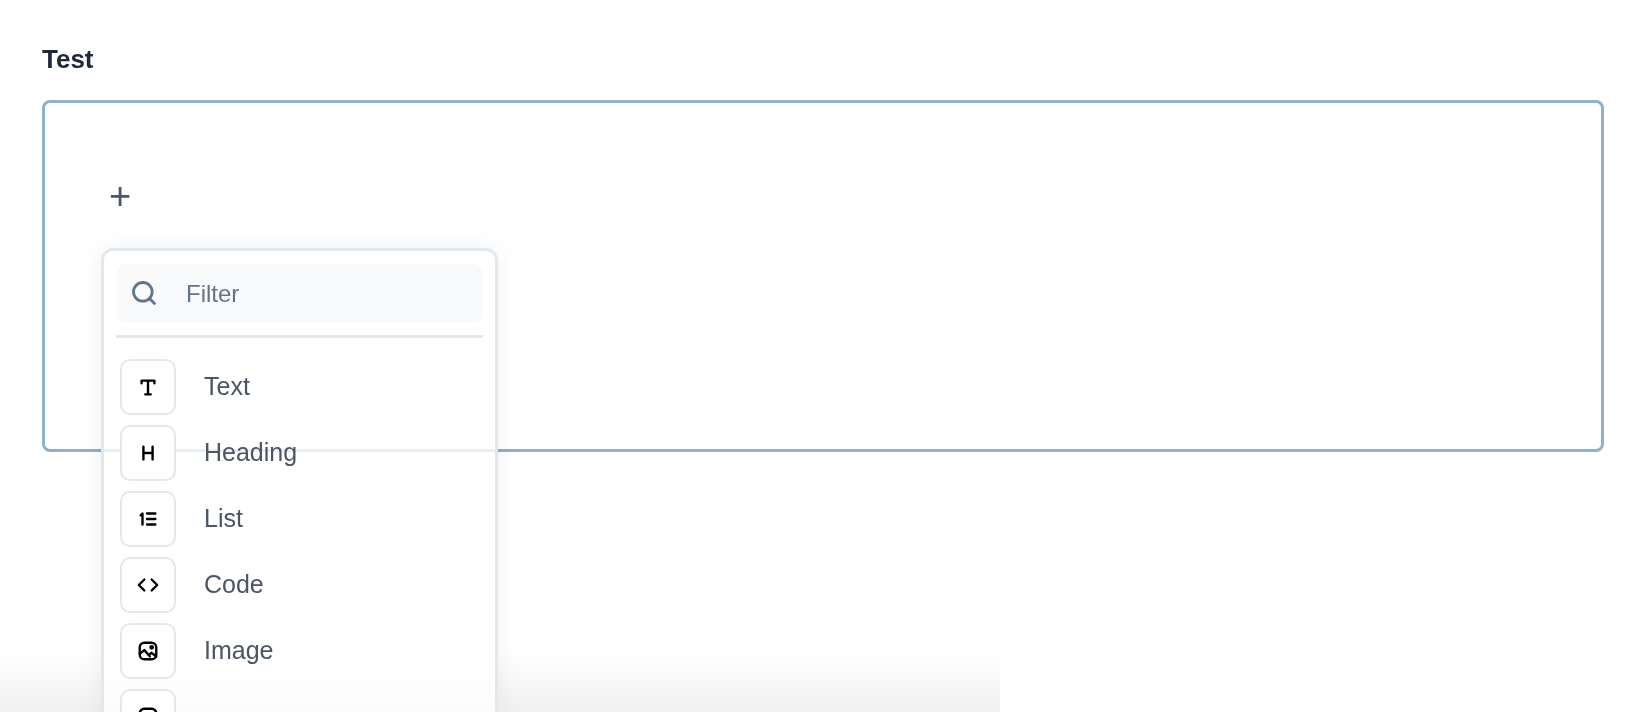  What do you see at coordinates (120, 196) in the screenshot?
I see `add-block-button: +` at bounding box center [120, 196].